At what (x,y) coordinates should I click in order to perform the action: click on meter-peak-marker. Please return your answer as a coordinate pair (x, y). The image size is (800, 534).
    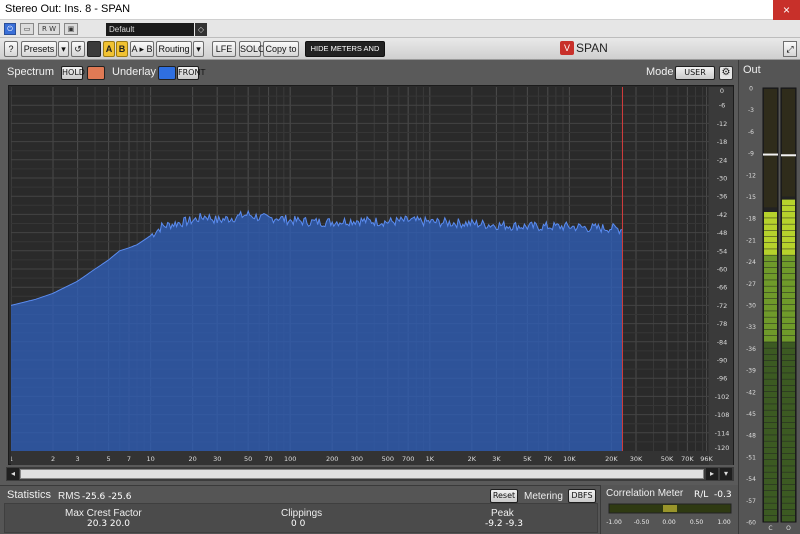
    Looking at the image, I should click on (770, 154).